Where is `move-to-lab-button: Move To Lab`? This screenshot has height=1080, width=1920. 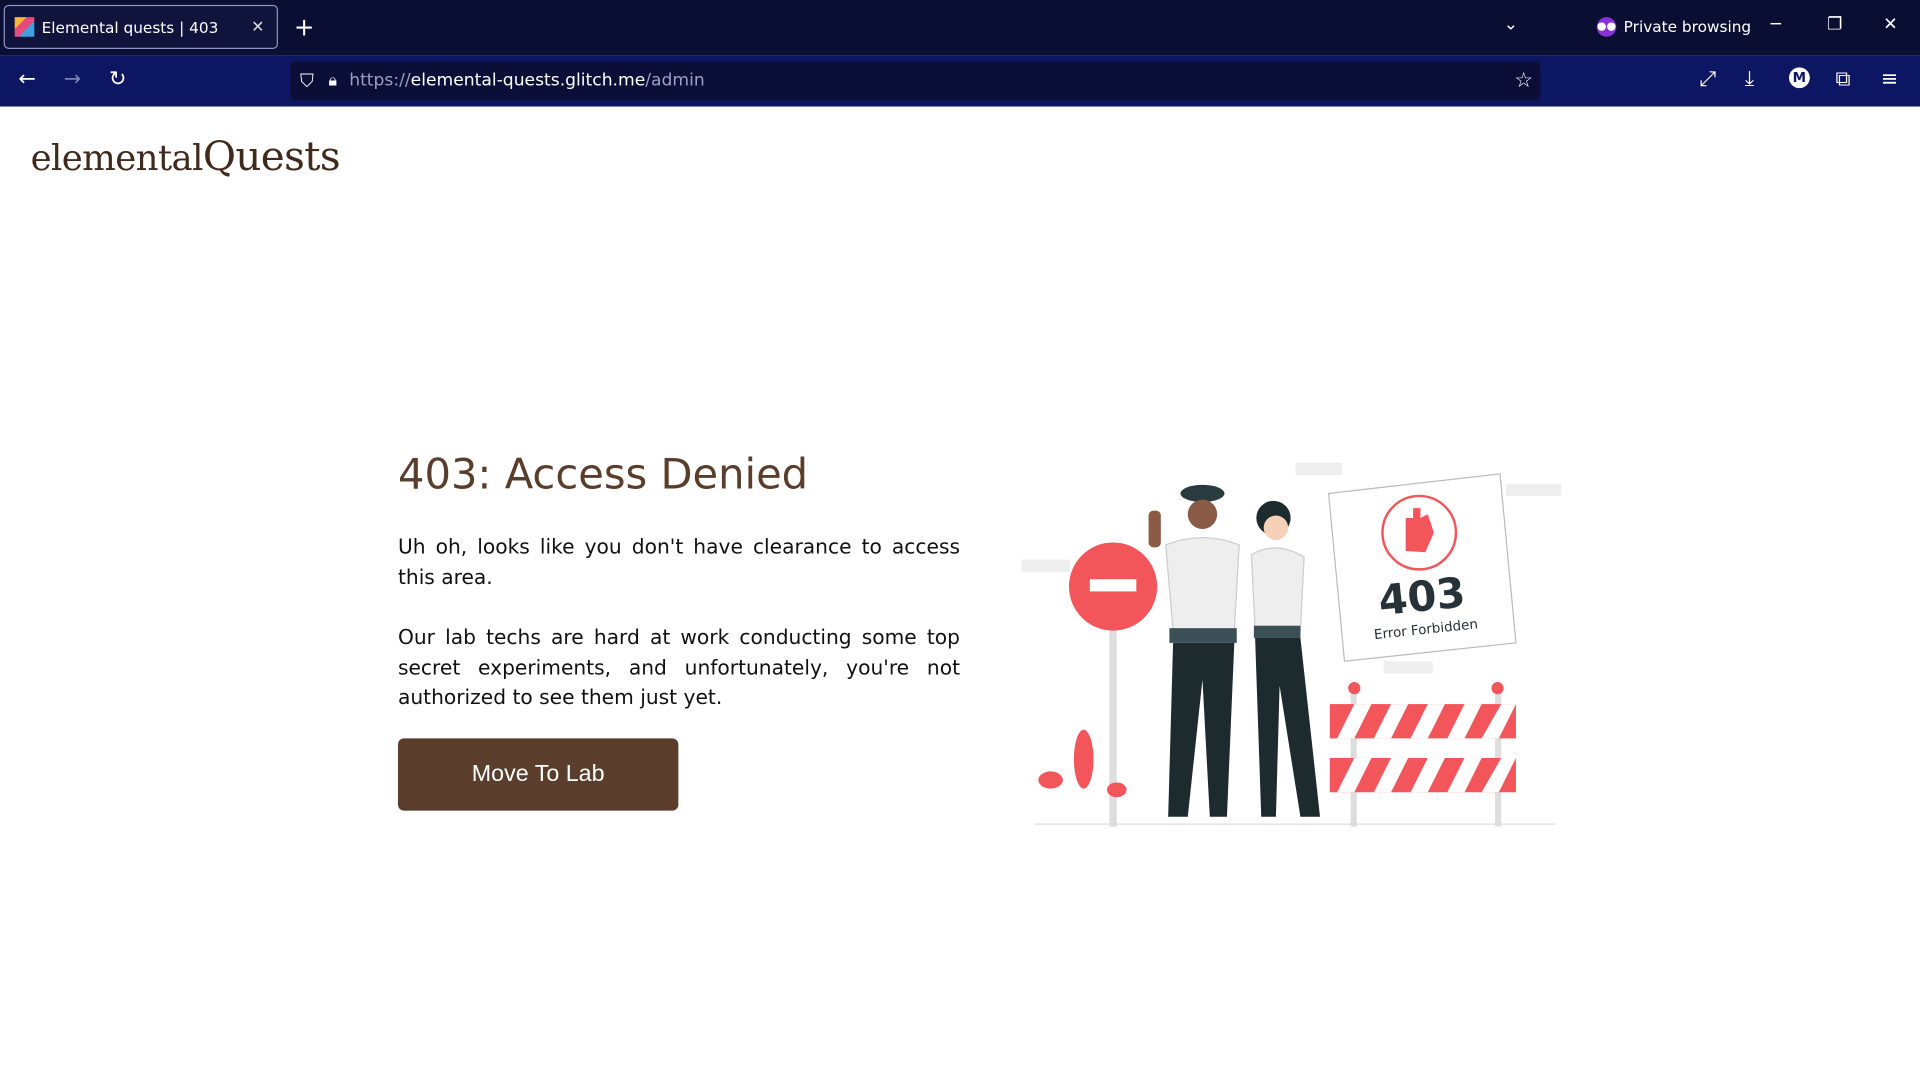 move-to-lab-button: Move To Lab is located at coordinates (538, 774).